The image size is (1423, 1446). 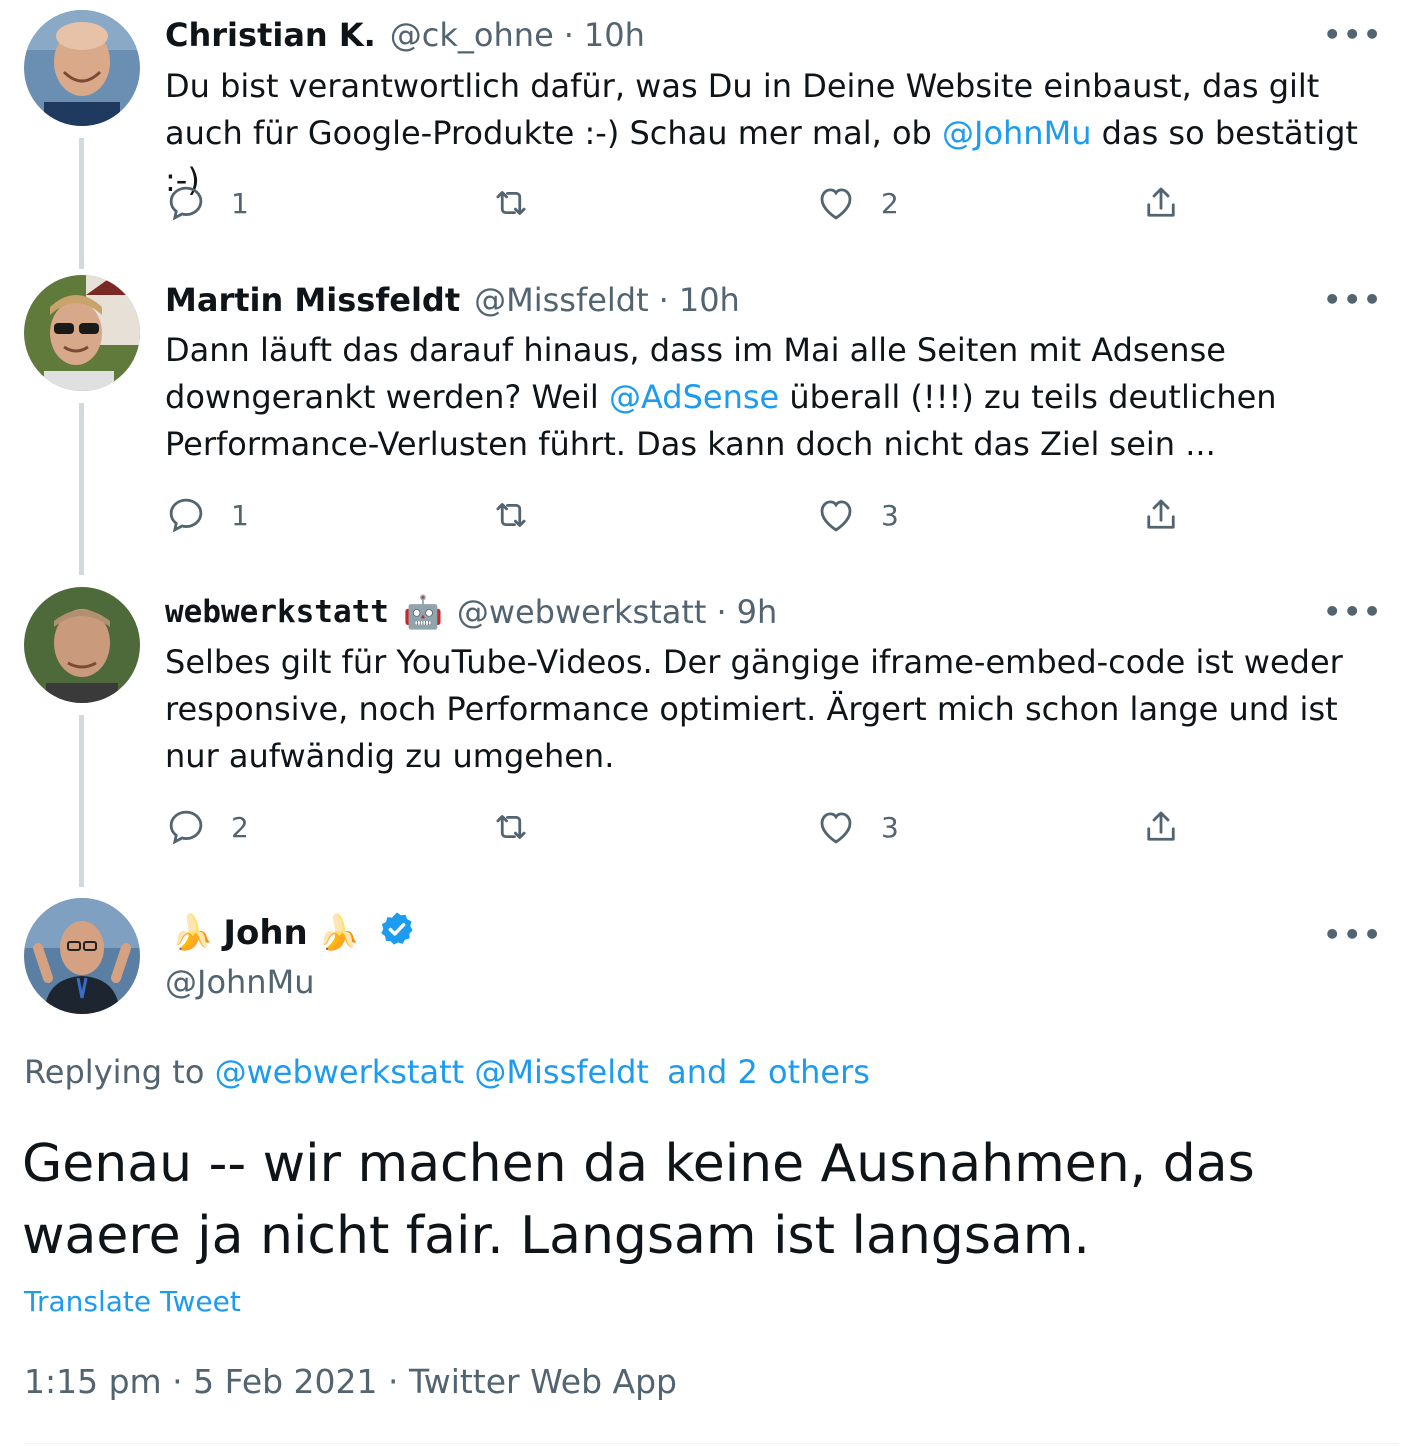 I want to click on author-name: Christian K., so click(x=270, y=35).